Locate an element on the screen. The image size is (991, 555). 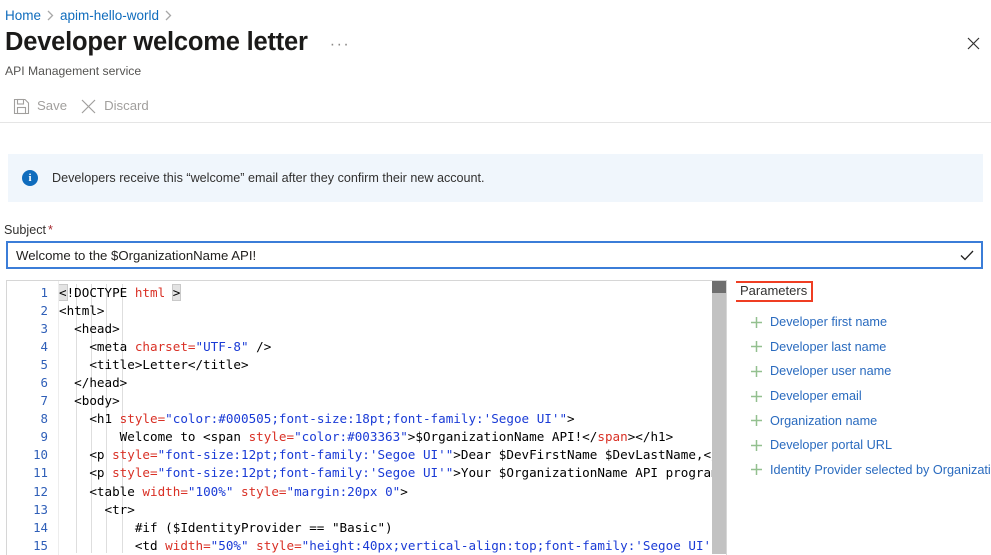
editor-code-line: <html> is located at coordinates (392, 311).